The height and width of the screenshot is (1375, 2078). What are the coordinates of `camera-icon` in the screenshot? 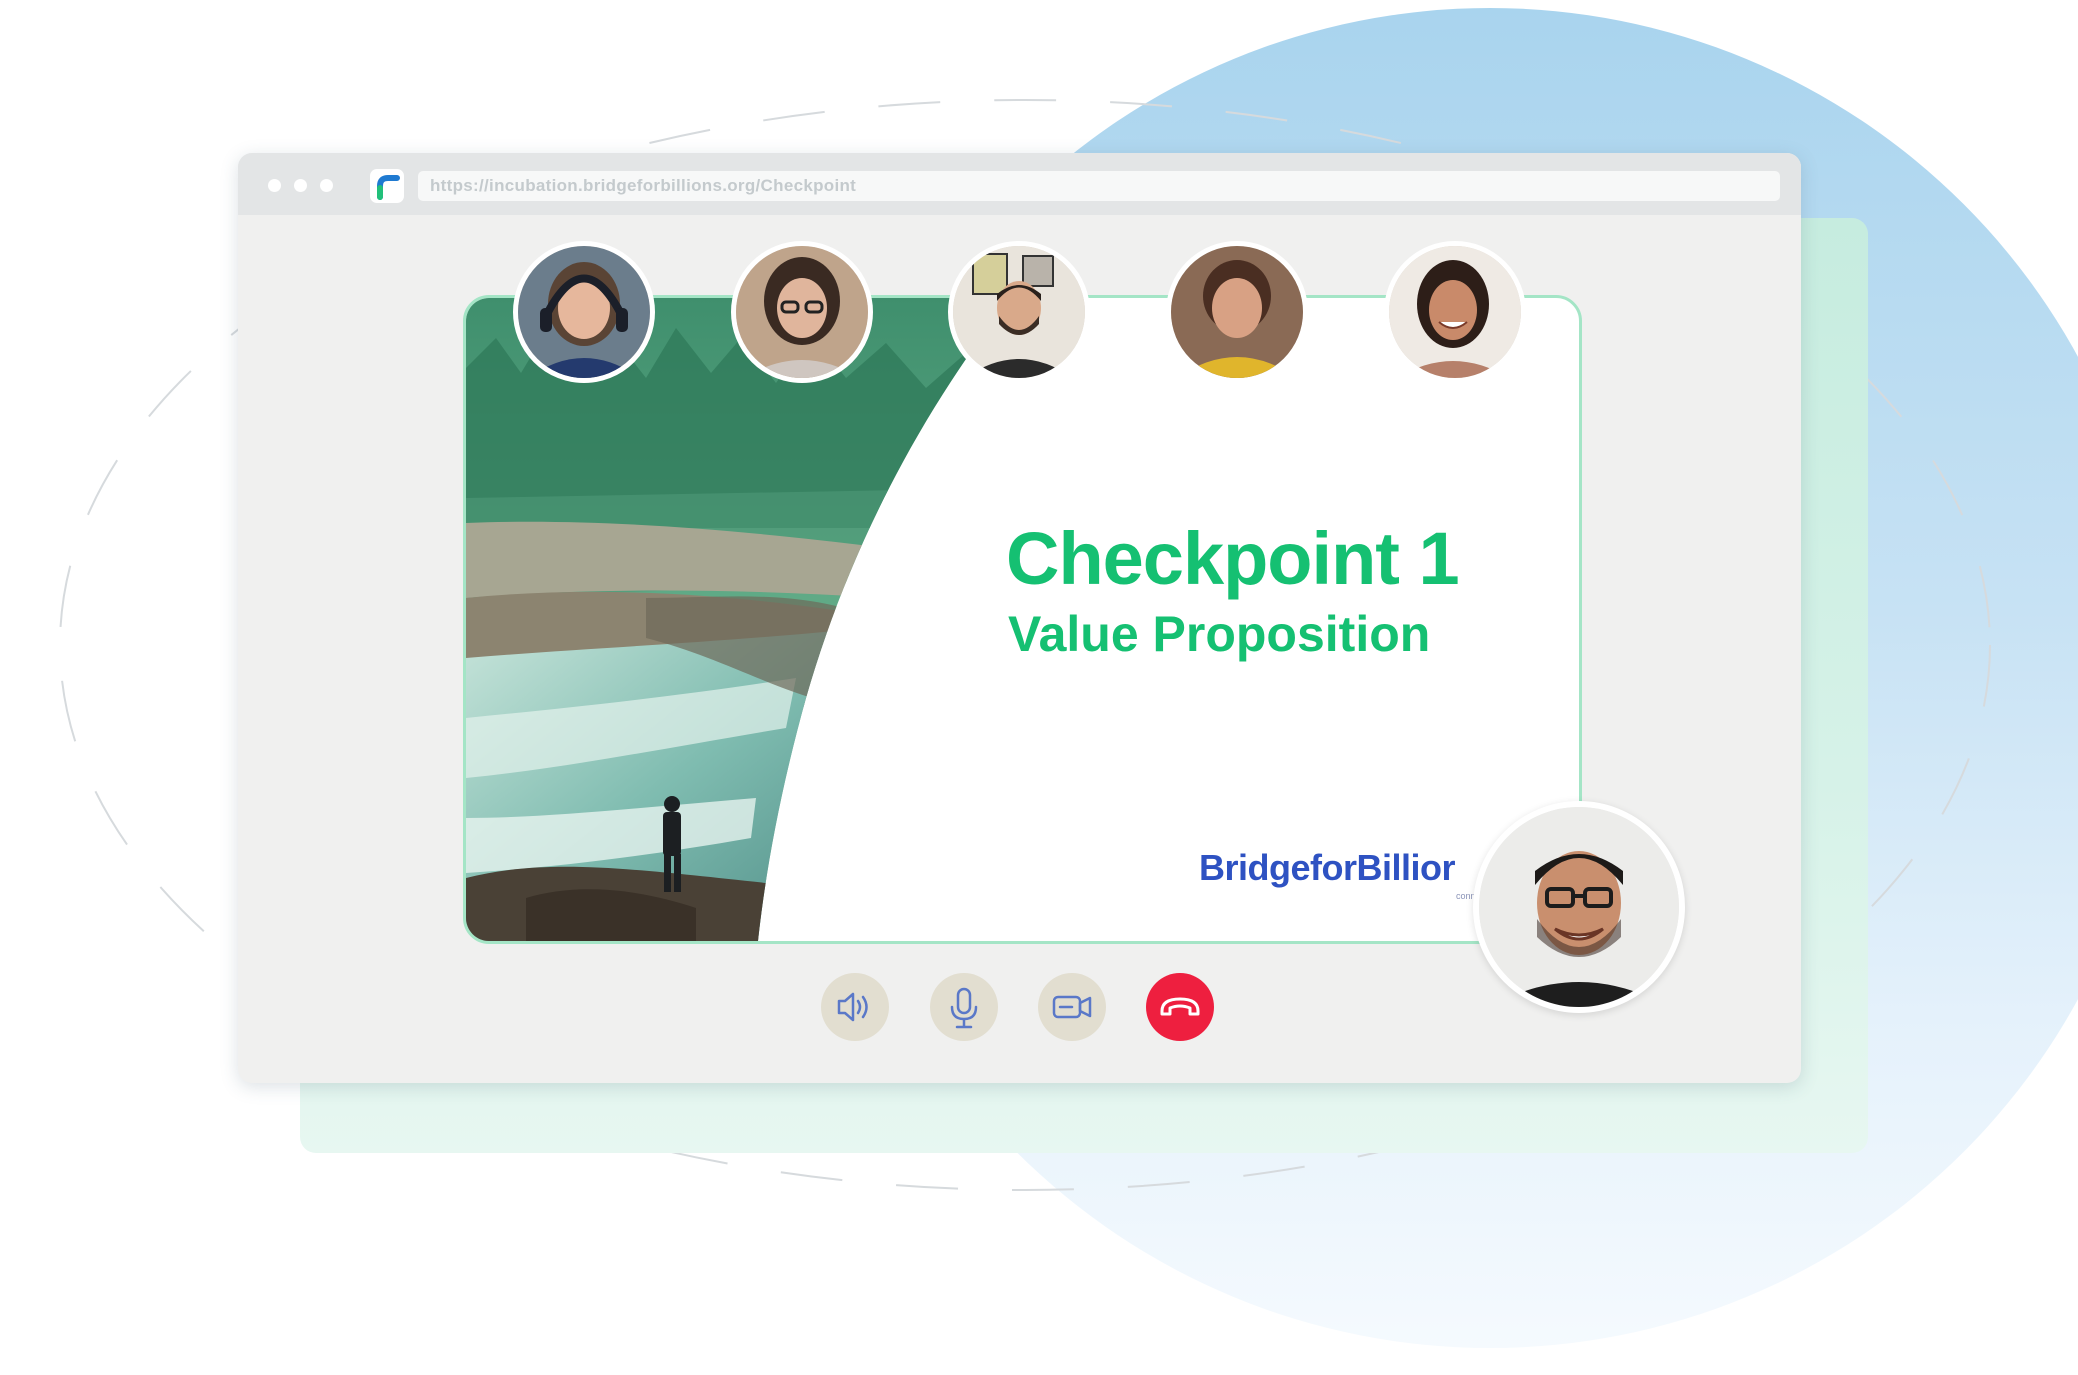 It's located at (1072, 1007).